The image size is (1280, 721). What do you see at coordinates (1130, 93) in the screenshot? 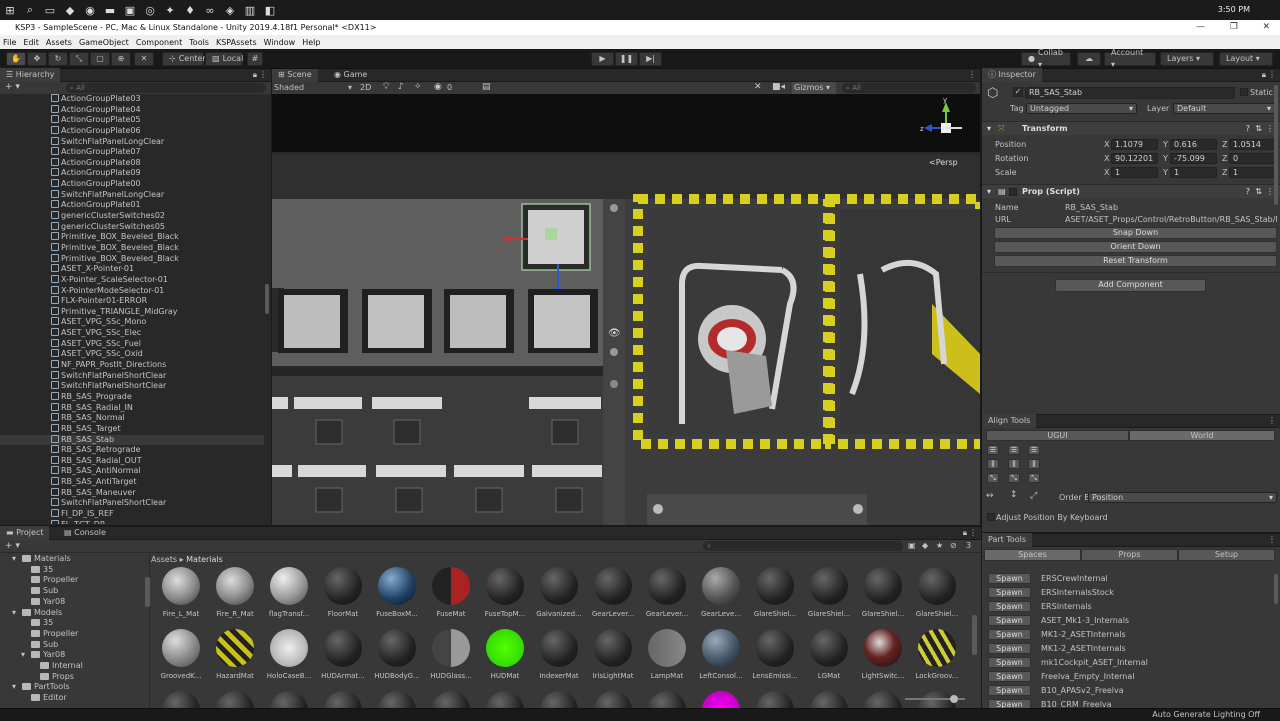
I see `object-name-field: RB_SAS_Stab` at bounding box center [1130, 93].